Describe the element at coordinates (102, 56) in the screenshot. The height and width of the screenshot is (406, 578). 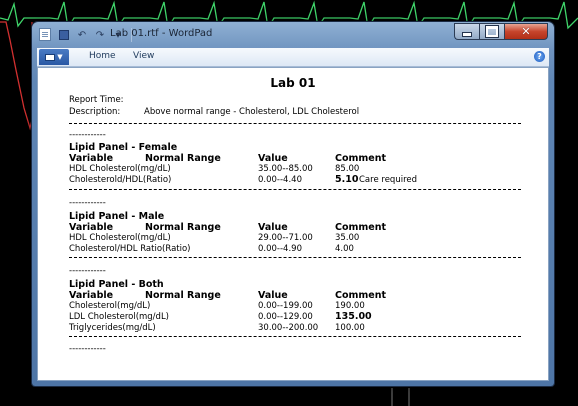
I see `tab-home: Home` at that location.